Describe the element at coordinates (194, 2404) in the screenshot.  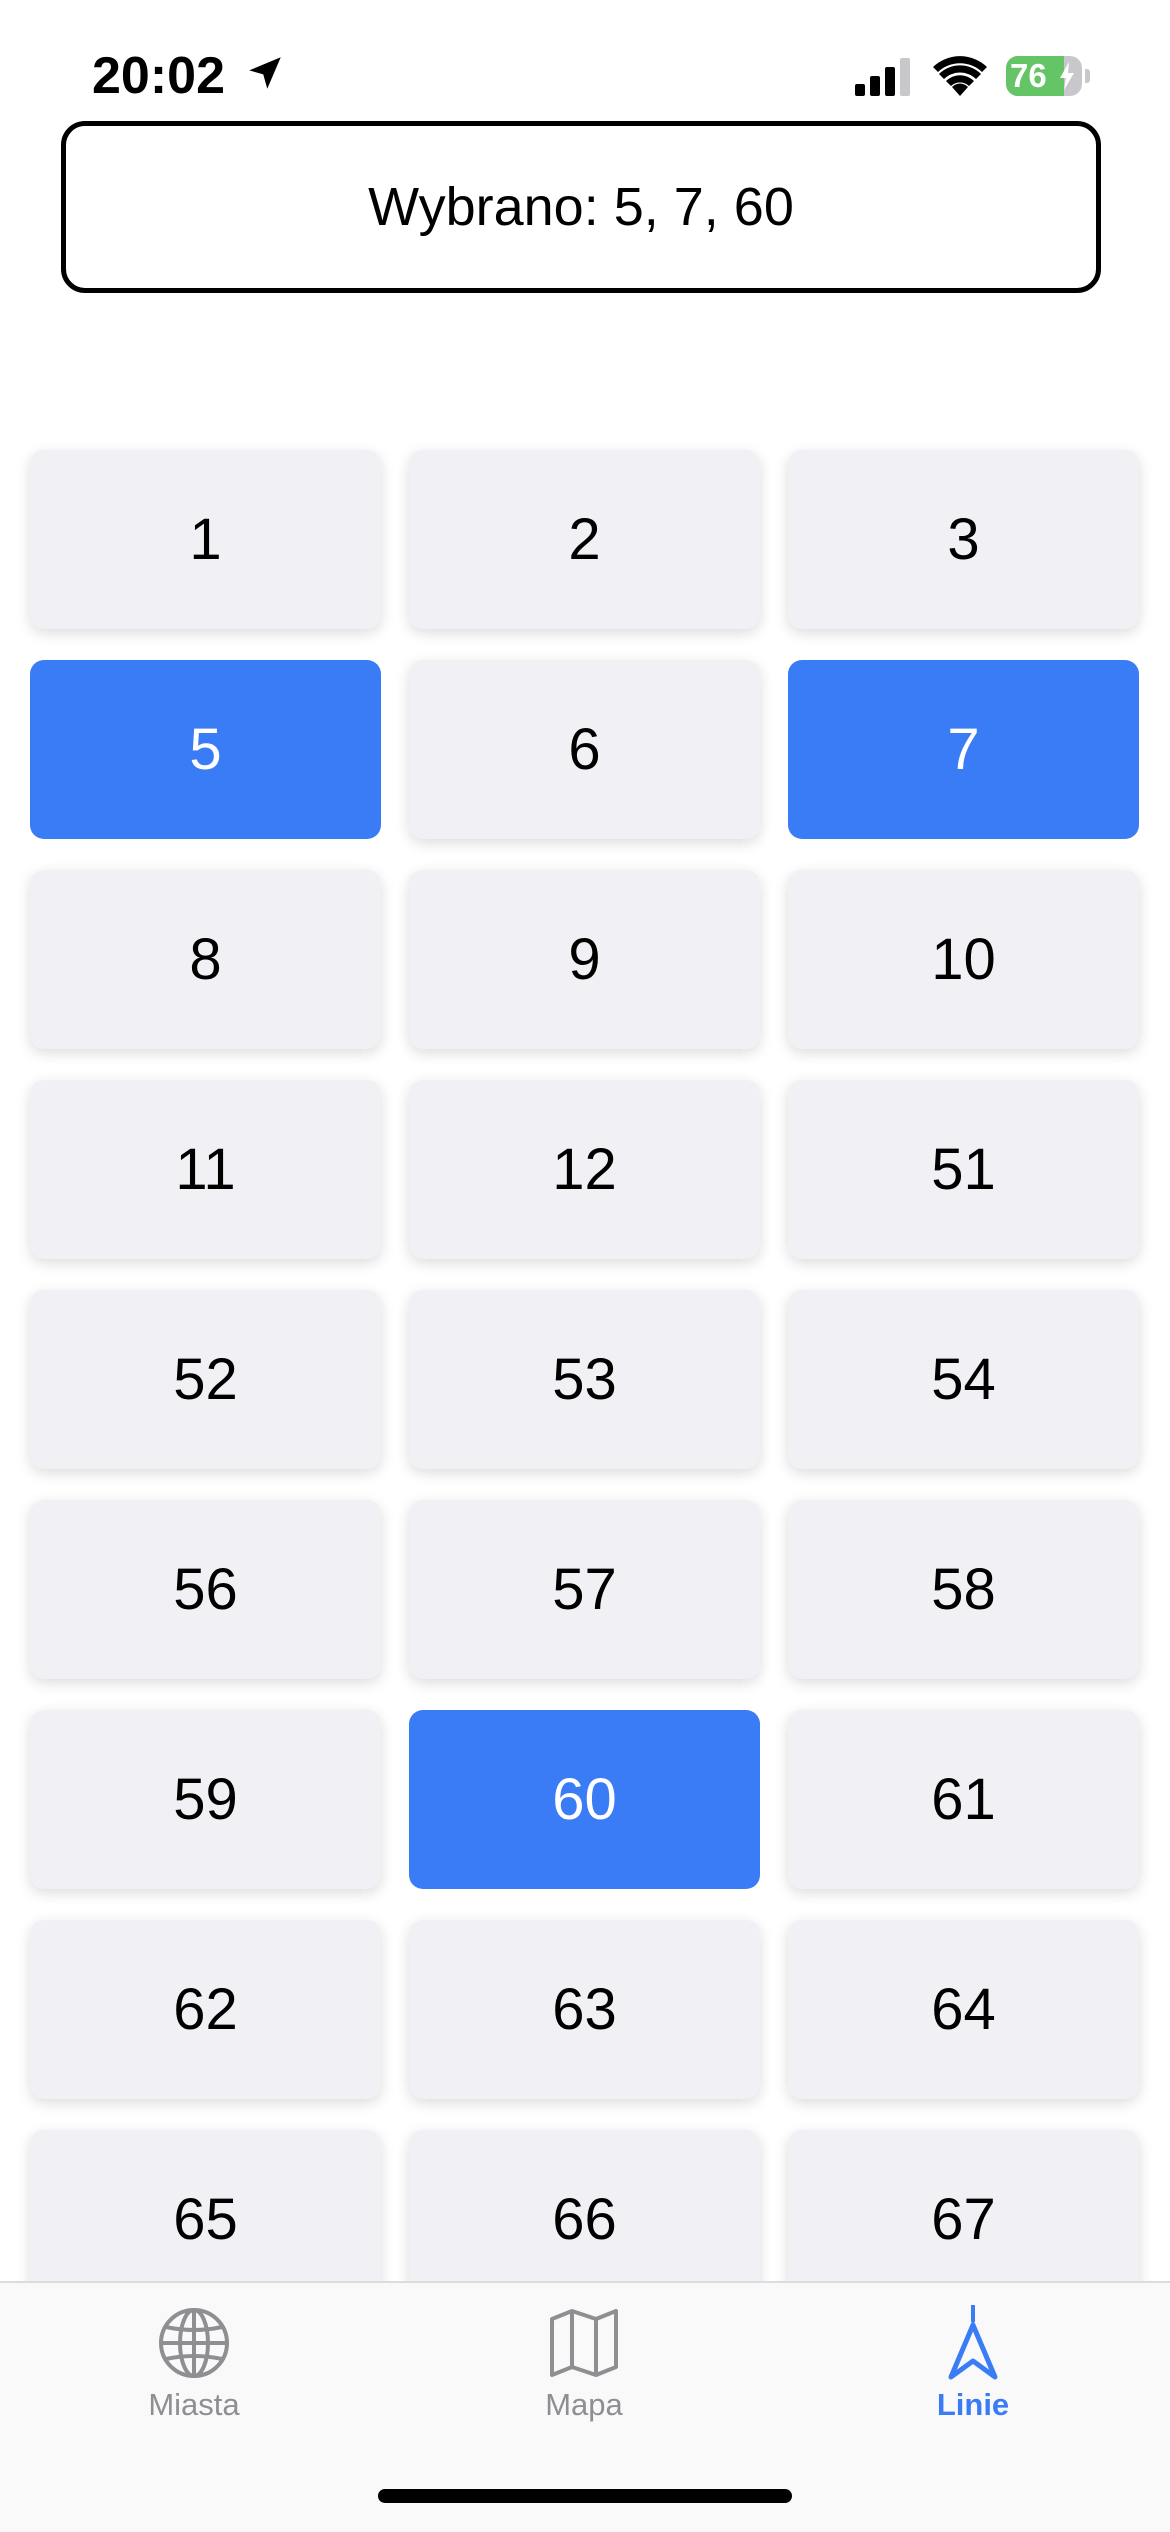
I see `tab-label: Miasta` at that location.